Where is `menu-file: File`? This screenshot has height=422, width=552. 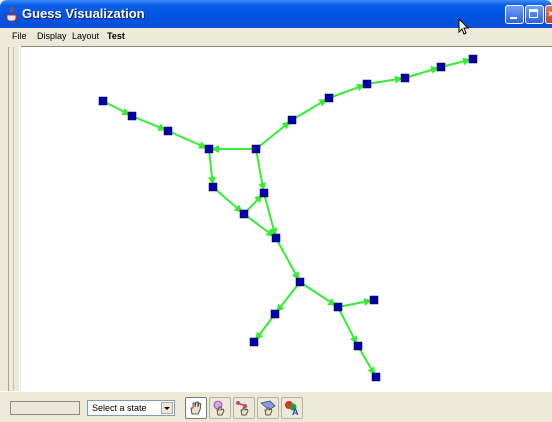
menu-file: File is located at coordinates (19, 36).